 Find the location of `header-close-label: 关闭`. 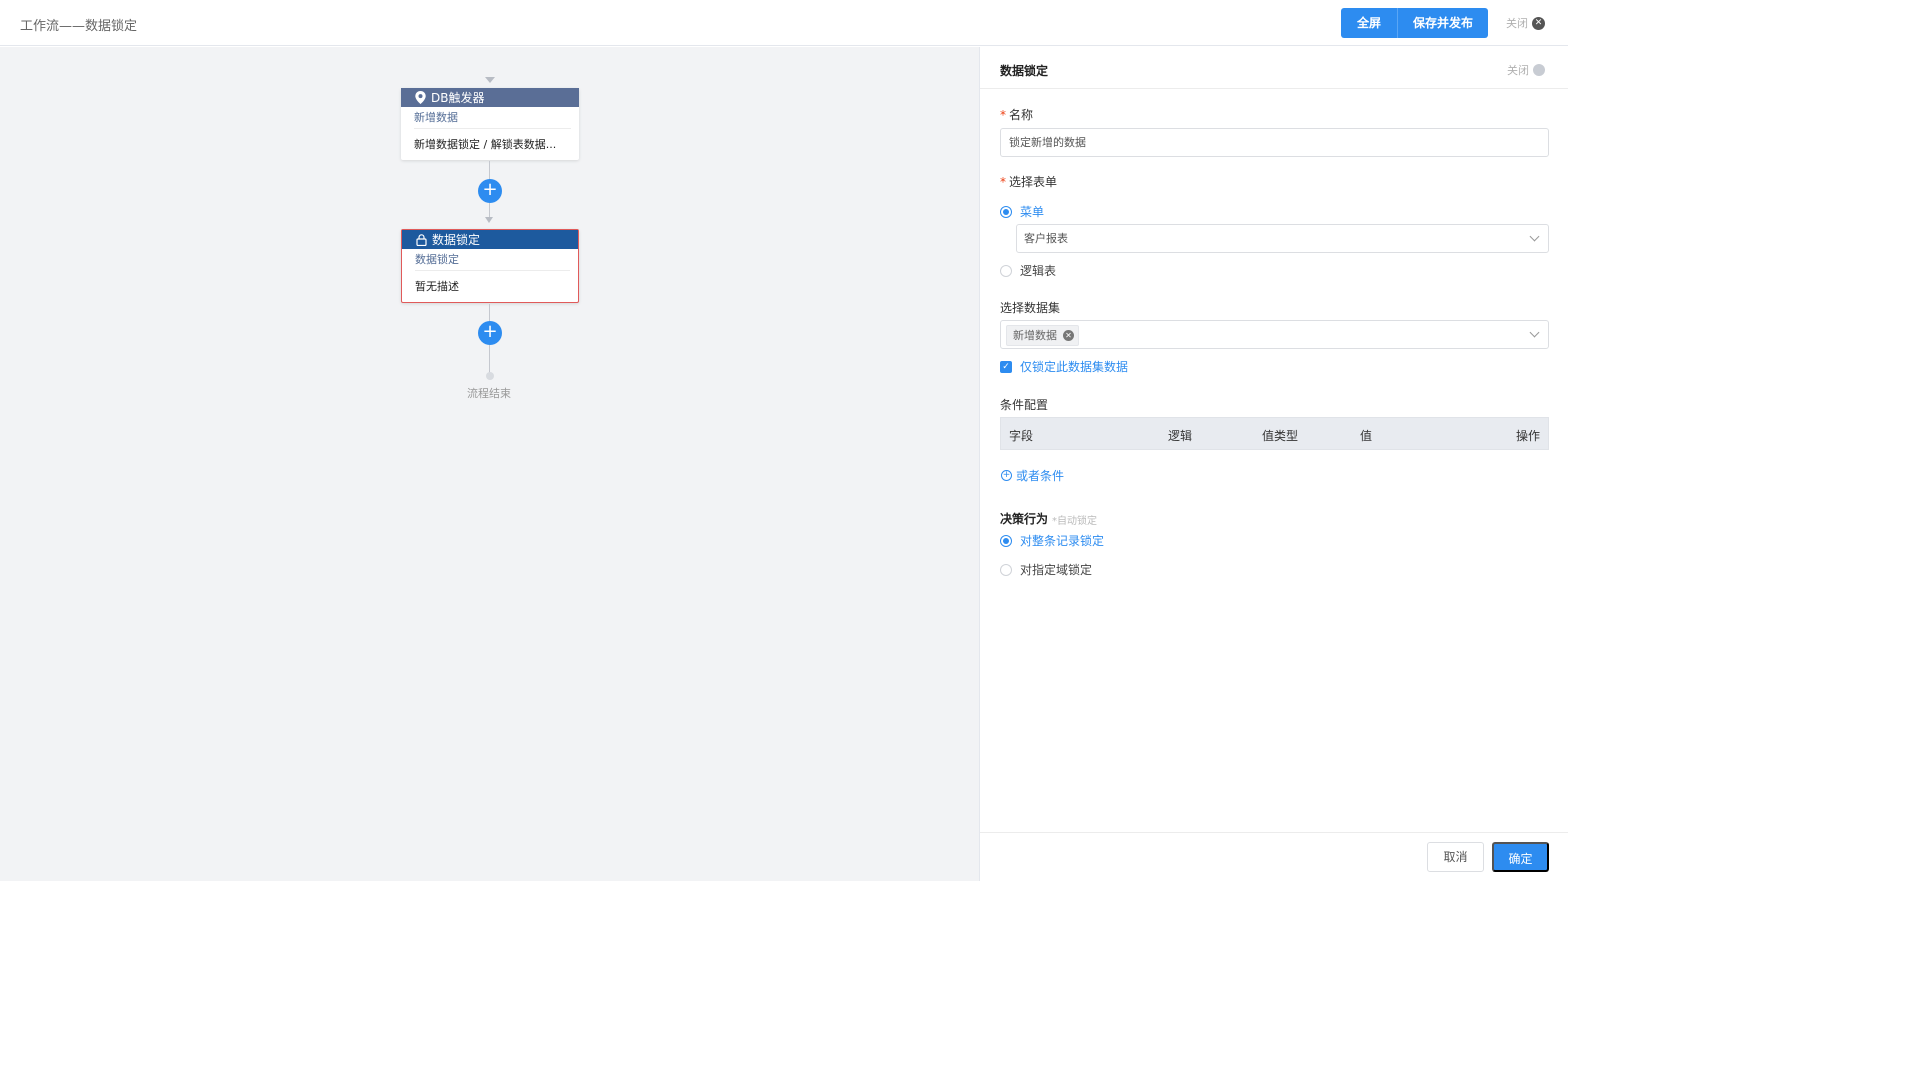

header-close-label: 关闭 is located at coordinates (1517, 23).